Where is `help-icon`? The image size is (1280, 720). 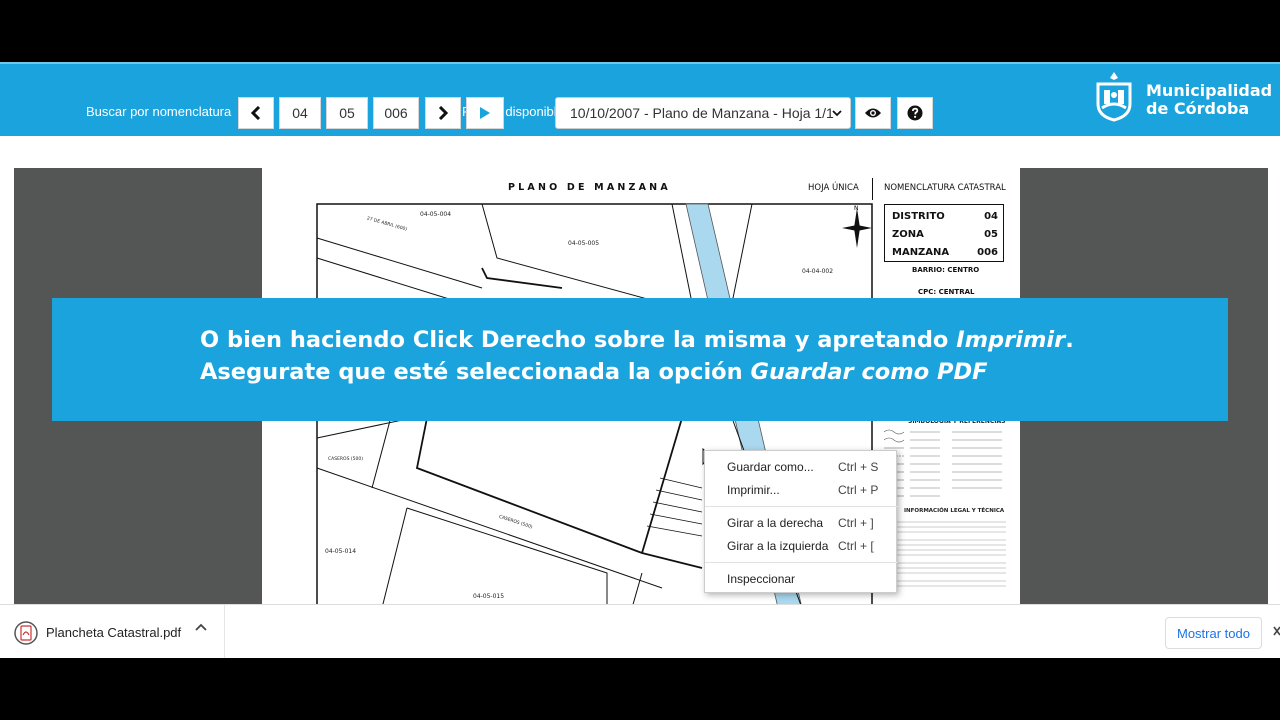
help-icon is located at coordinates (915, 113).